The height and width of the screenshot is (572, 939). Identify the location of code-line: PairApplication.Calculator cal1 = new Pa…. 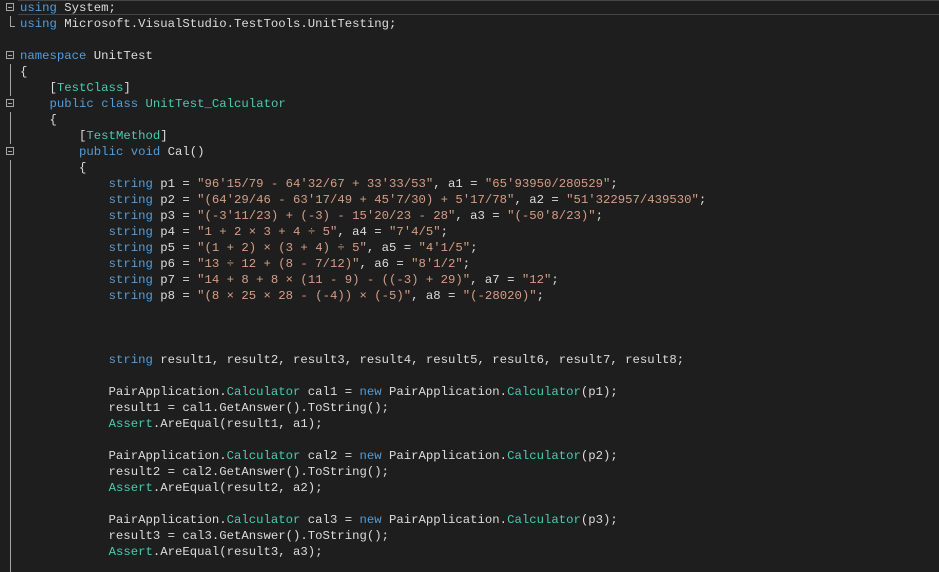
(469, 392).